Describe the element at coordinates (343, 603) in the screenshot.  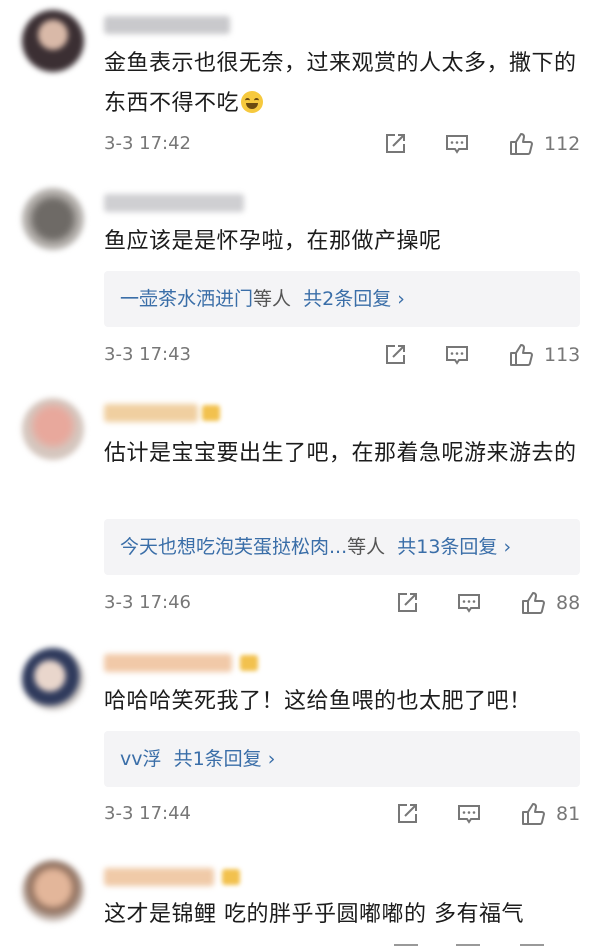
I see `comment-meta: 3-3 17:46 88` at that location.